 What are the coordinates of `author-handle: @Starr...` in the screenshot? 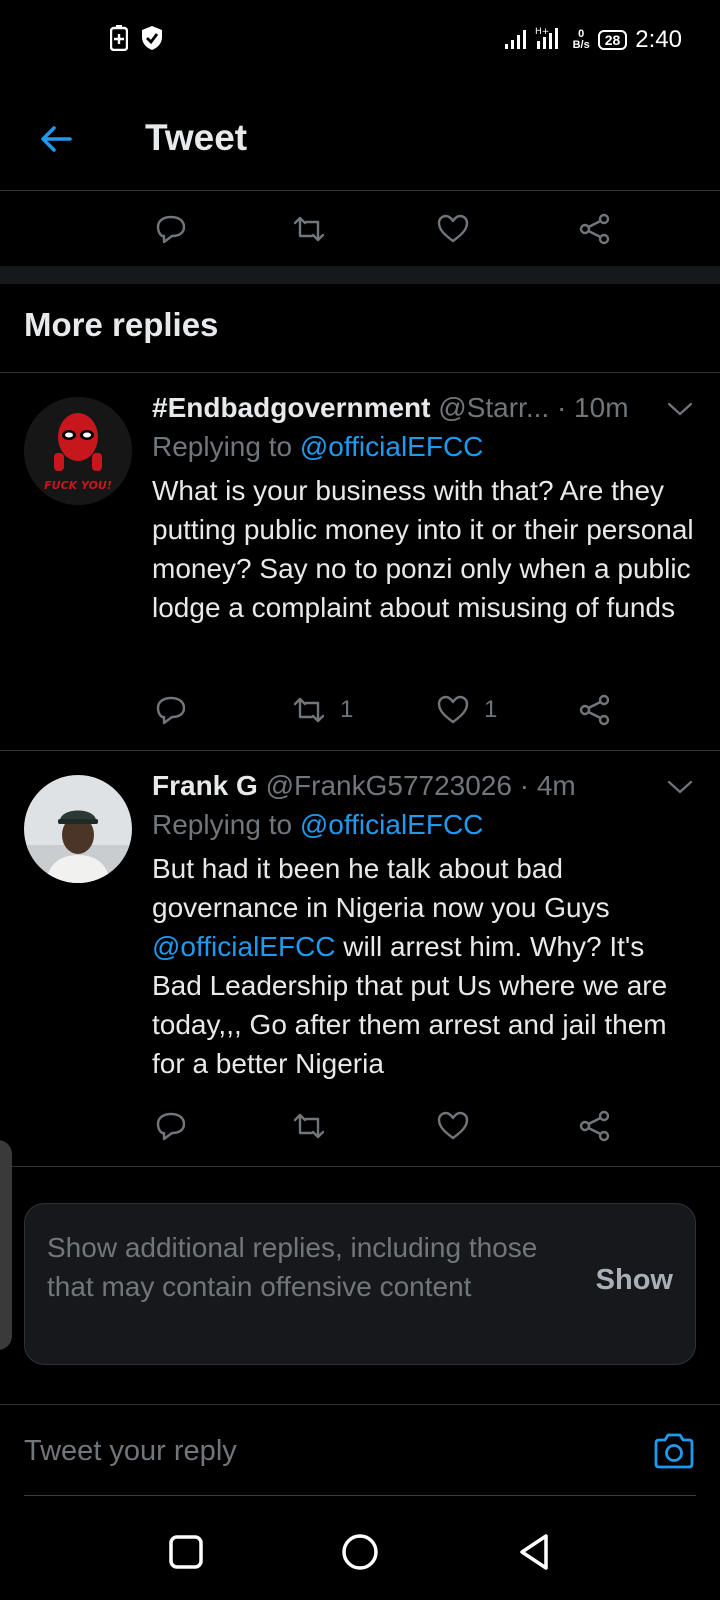 It's located at (493, 407).